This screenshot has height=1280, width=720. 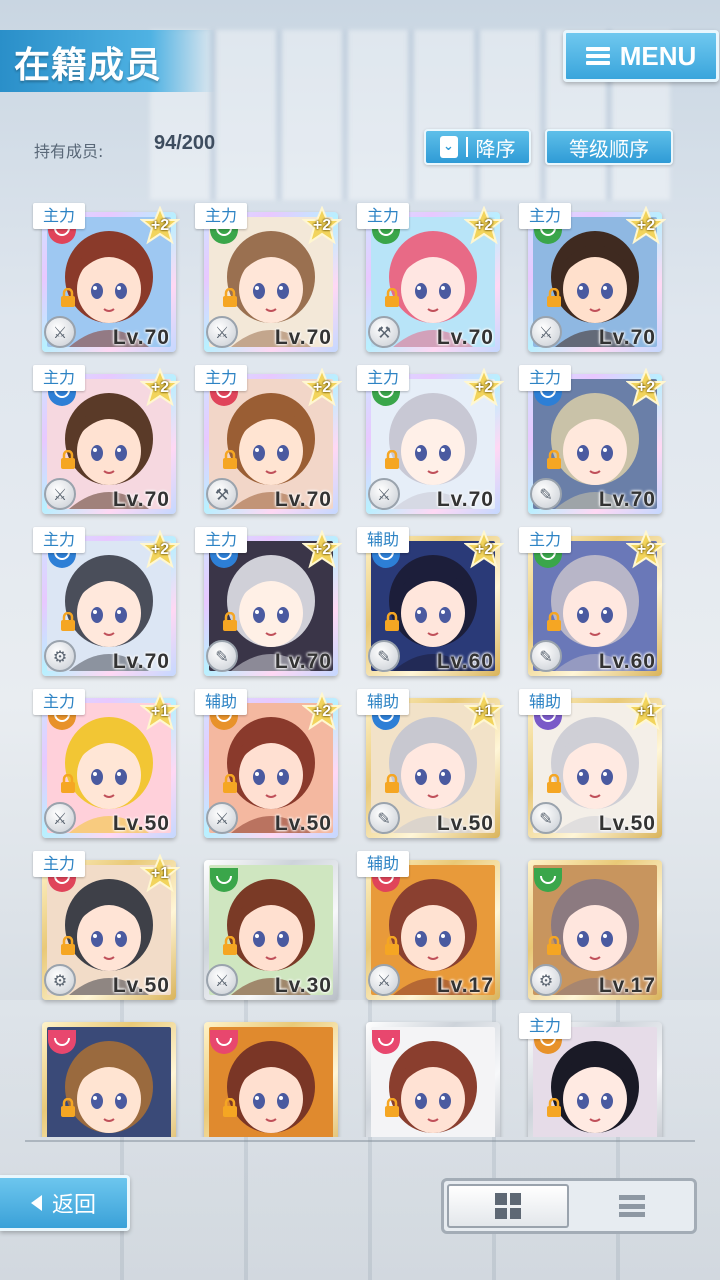 What do you see at coordinates (427, 924) in the screenshot?
I see `member-card: ⚔ Lv.17 辅助` at bounding box center [427, 924].